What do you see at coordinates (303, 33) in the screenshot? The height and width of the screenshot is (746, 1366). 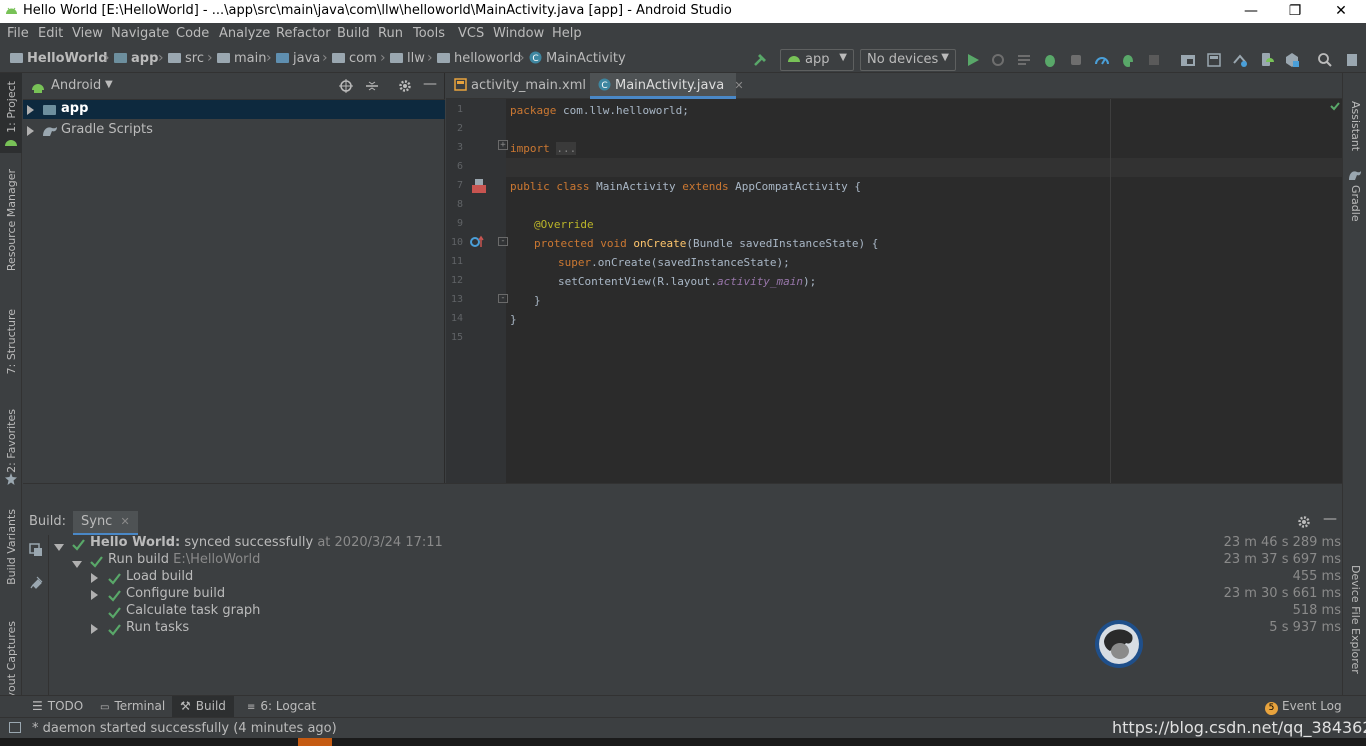 I see `menu-refactor: Refactor` at bounding box center [303, 33].